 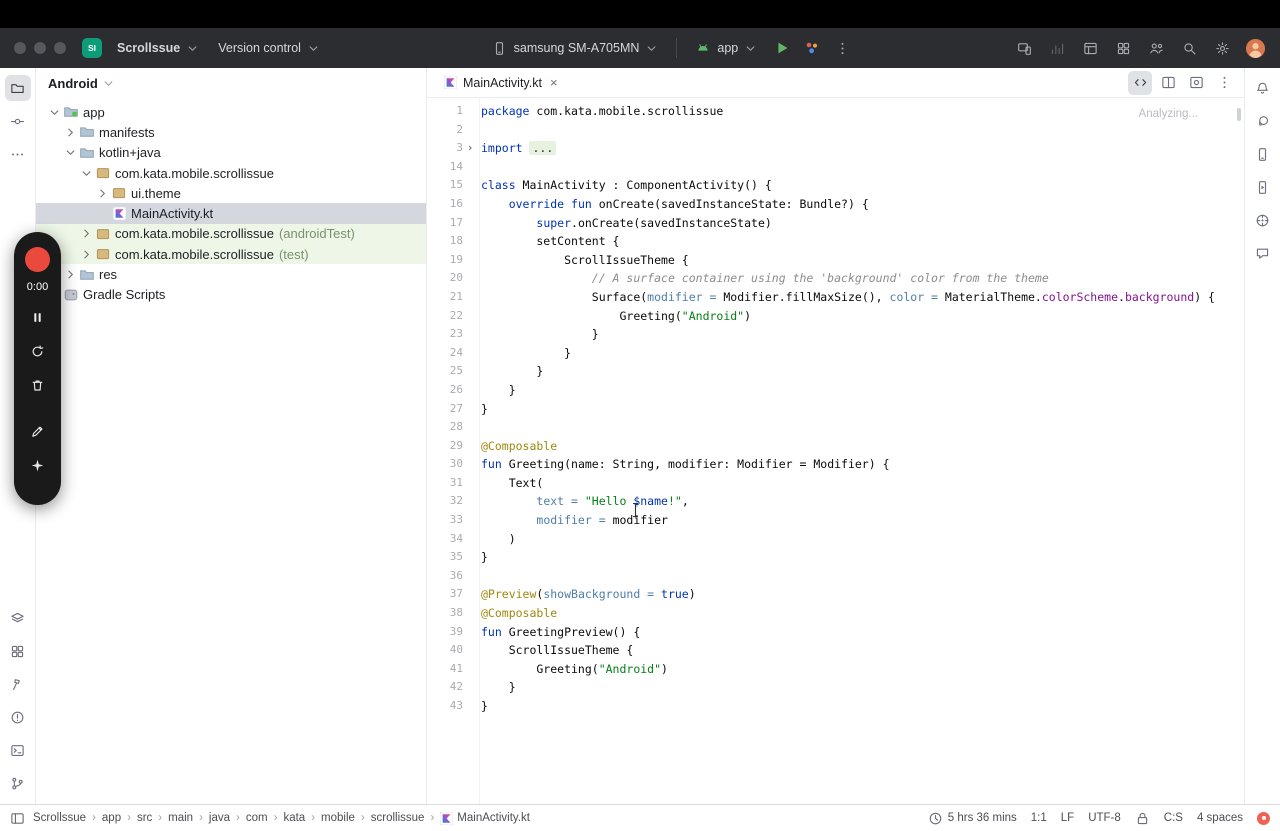 I want to click on search-icon, so click(x=1189, y=48).